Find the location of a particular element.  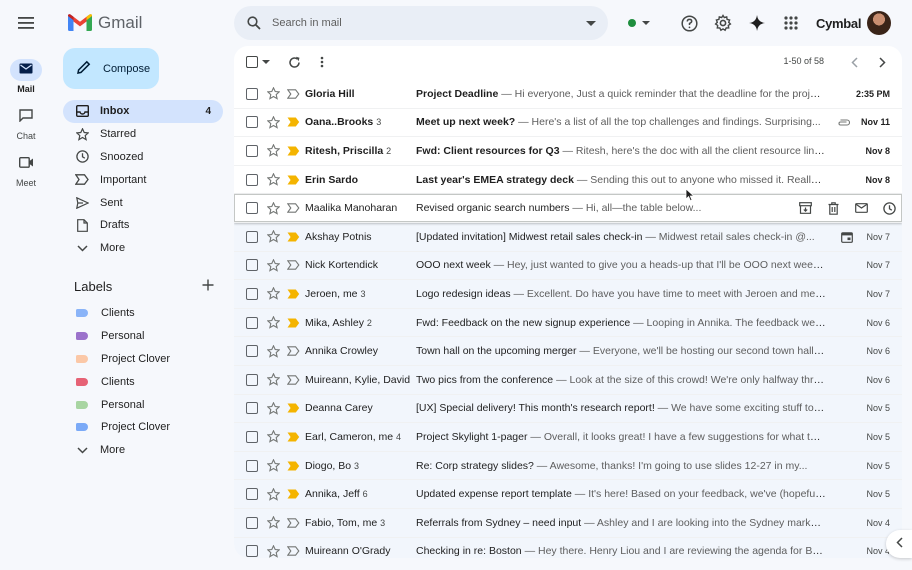

nav-item-more: More is located at coordinates (143, 248).